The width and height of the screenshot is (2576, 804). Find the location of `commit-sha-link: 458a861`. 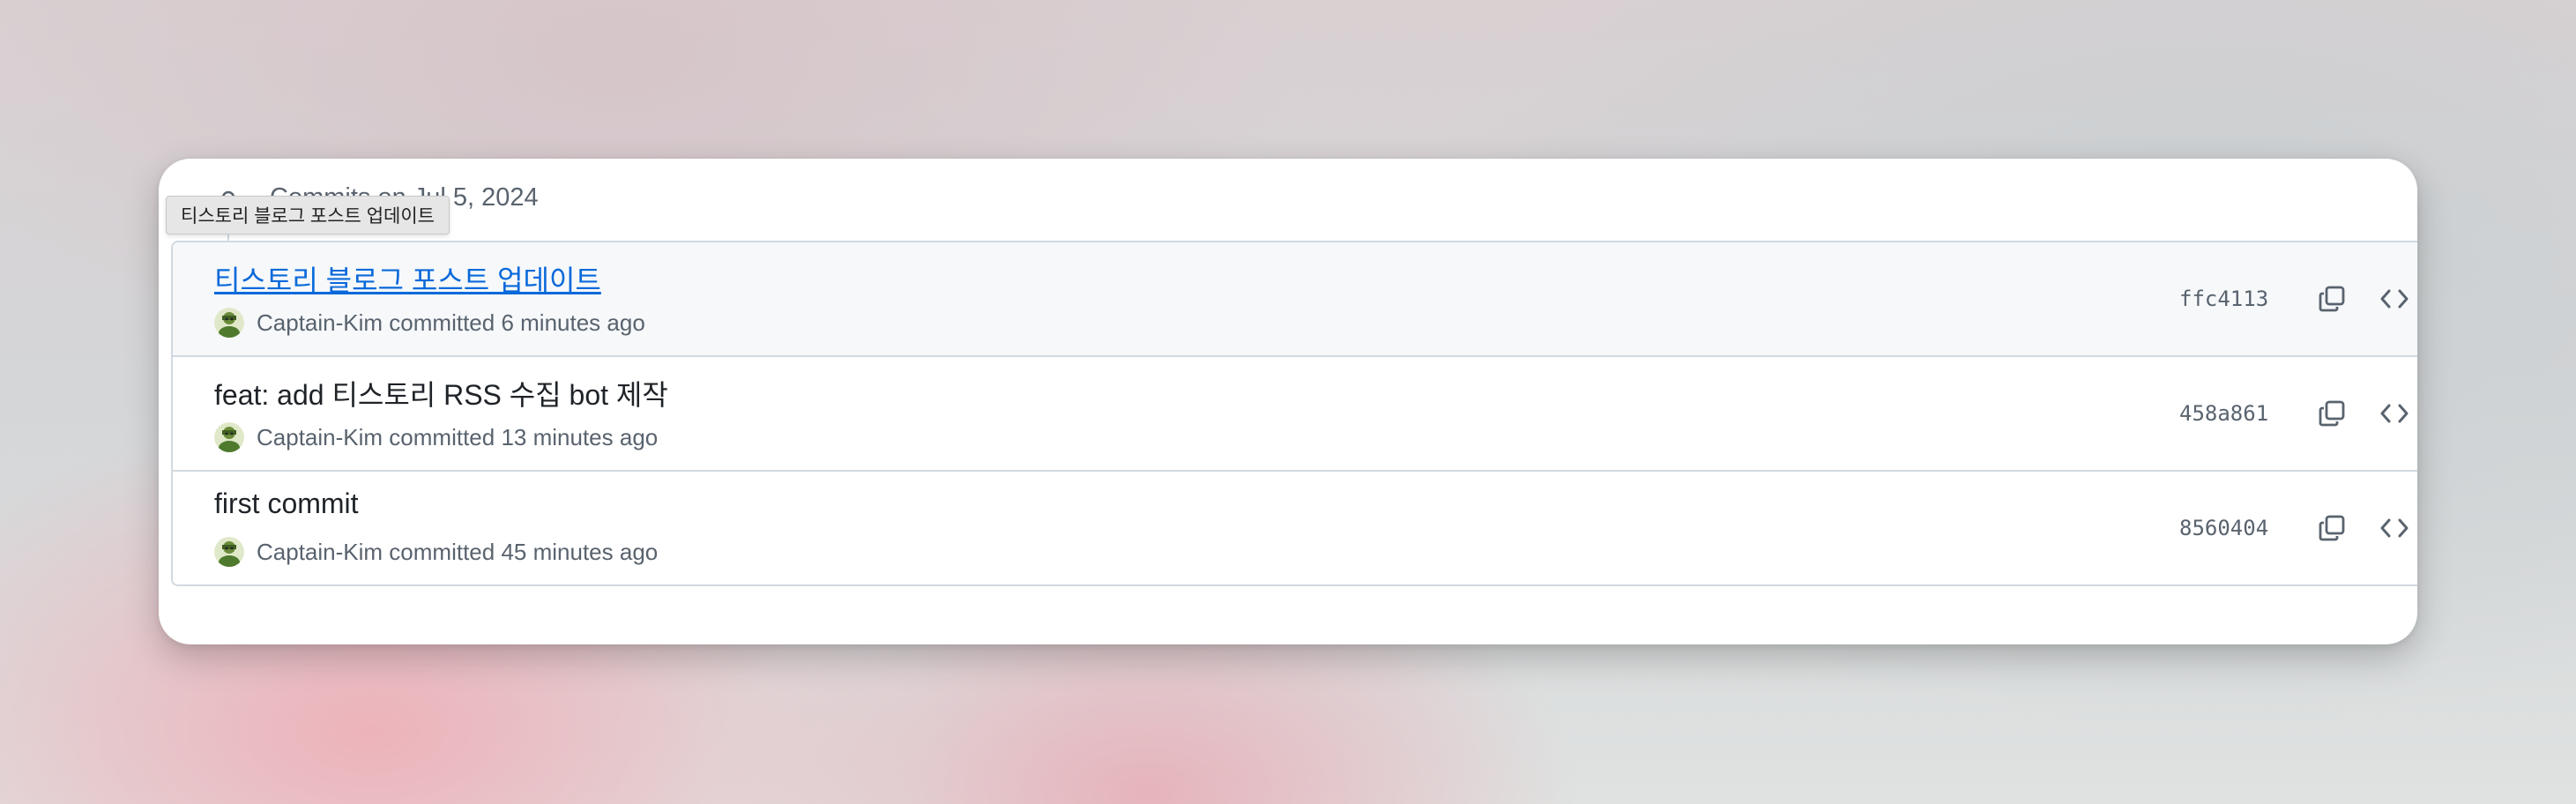

commit-sha-link: 458a861 is located at coordinates (2224, 413).